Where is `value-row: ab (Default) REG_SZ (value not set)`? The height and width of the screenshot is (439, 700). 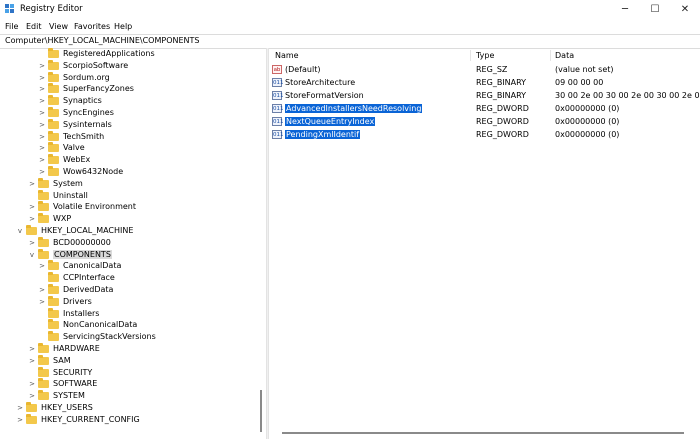
value-row: ab (Default) REG_SZ (value not set) is located at coordinates (485, 70).